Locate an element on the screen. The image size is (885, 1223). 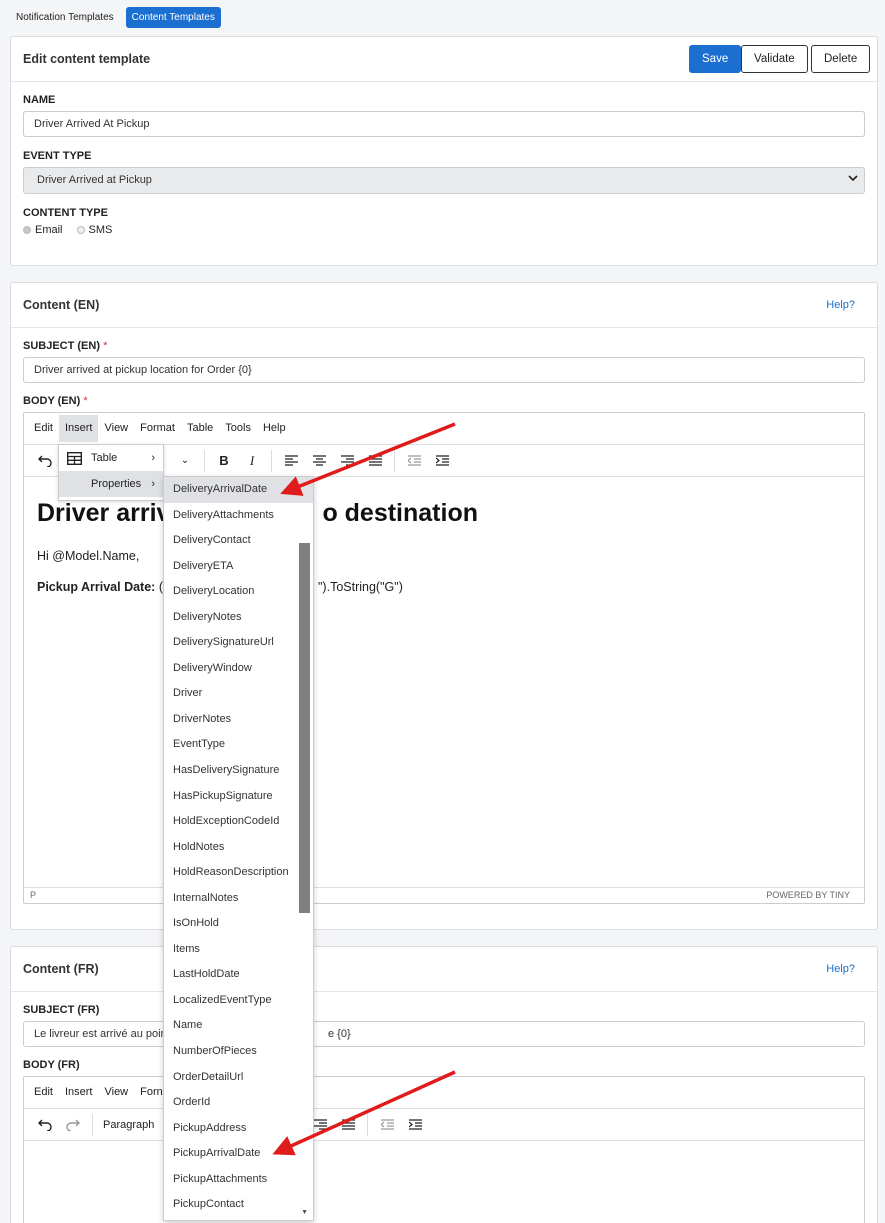
property-item: DeliveryLocation is located at coordinates (238, 592).